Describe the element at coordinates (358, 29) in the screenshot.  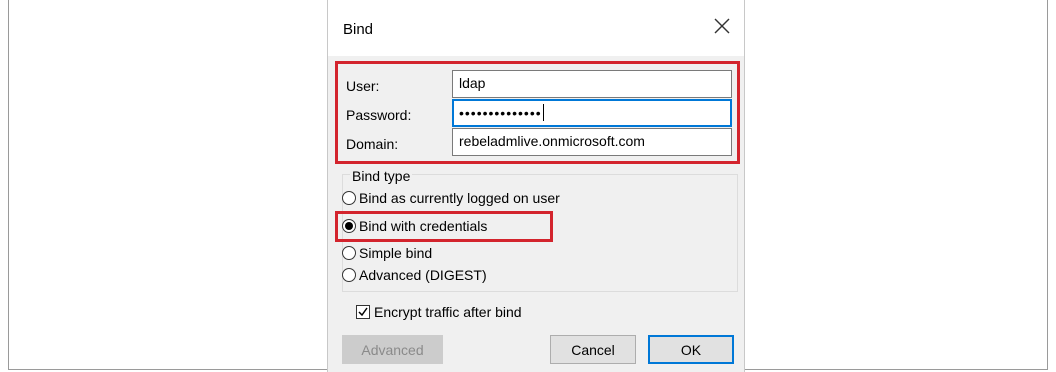
I see `dialog-title: Bind` at that location.